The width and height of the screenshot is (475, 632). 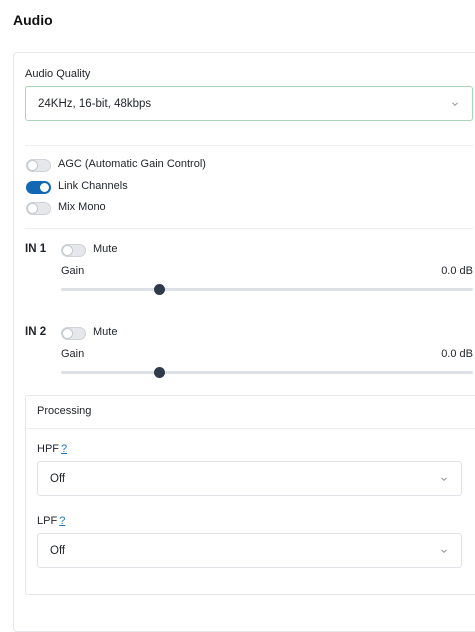 What do you see at coordinates (38, 187) in the screenshot?
I see `link-channels-toggle` at bounding box center [38, 187].